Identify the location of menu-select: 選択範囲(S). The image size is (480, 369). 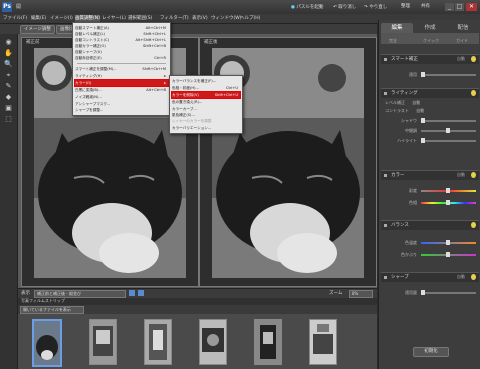
(140, 18).